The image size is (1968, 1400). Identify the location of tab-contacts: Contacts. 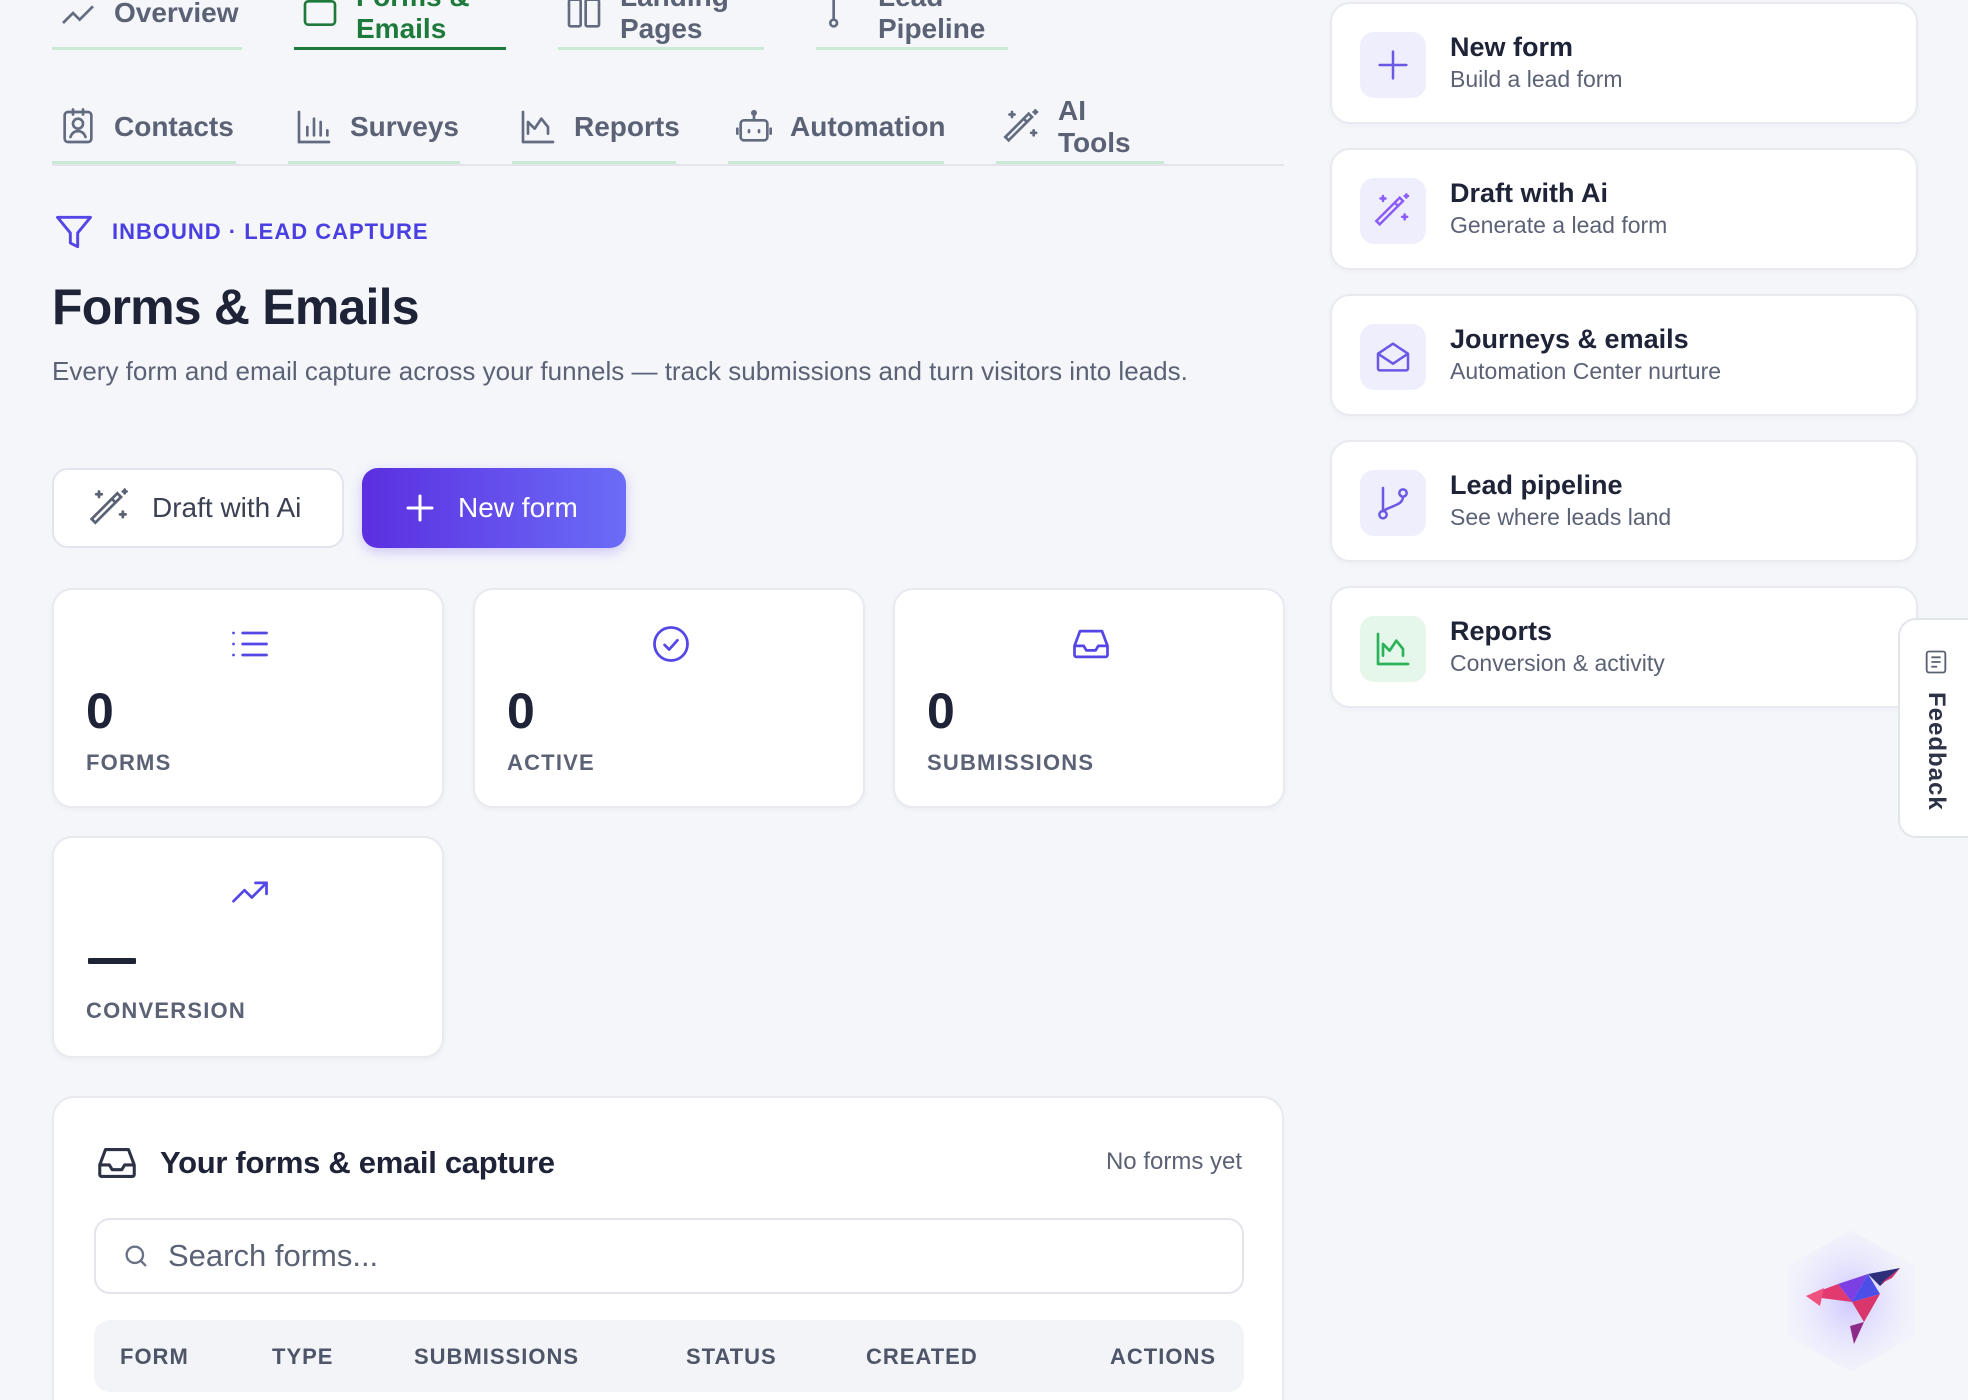
(144, 128).